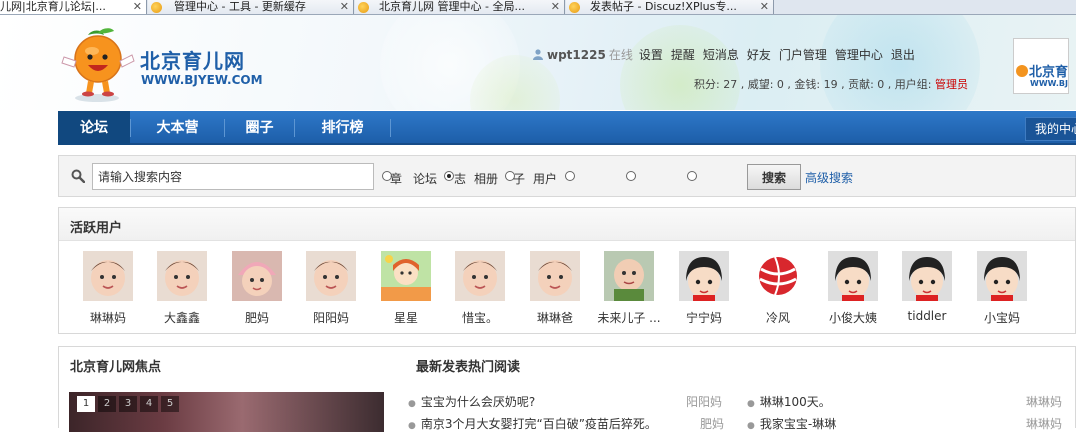 This screenshot has width=1076, height=432. I want to click on user-name-link: 肥妈, so click(257, 317).